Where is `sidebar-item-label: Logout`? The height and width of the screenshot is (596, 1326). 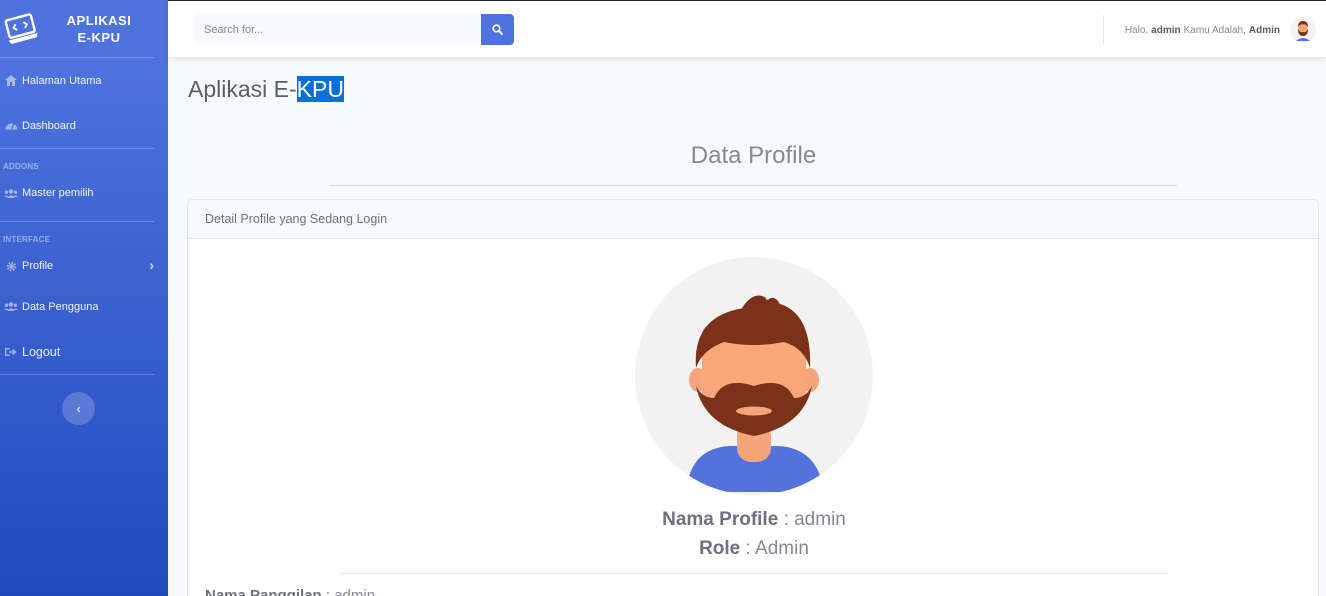
sidebar-item-label: Logout is located at coordinates (41, 351).